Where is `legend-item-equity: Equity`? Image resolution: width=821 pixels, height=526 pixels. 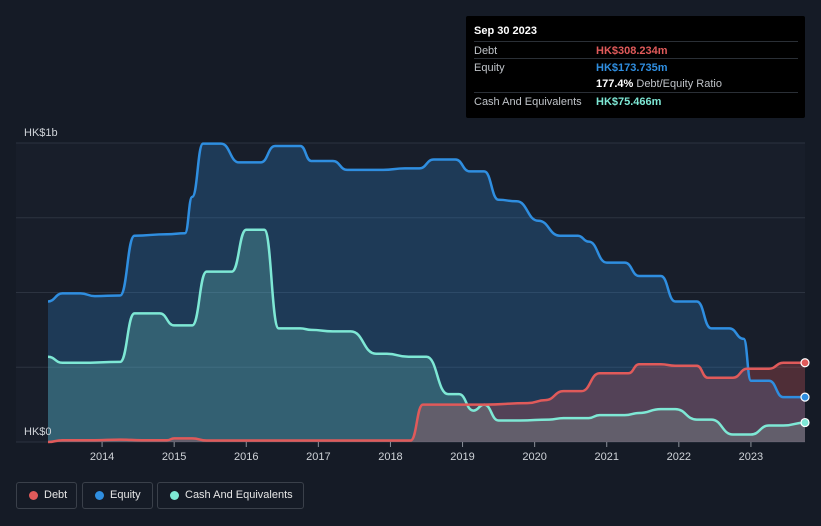 legend-item-equity: Equity is located at coordinates (117, 495).